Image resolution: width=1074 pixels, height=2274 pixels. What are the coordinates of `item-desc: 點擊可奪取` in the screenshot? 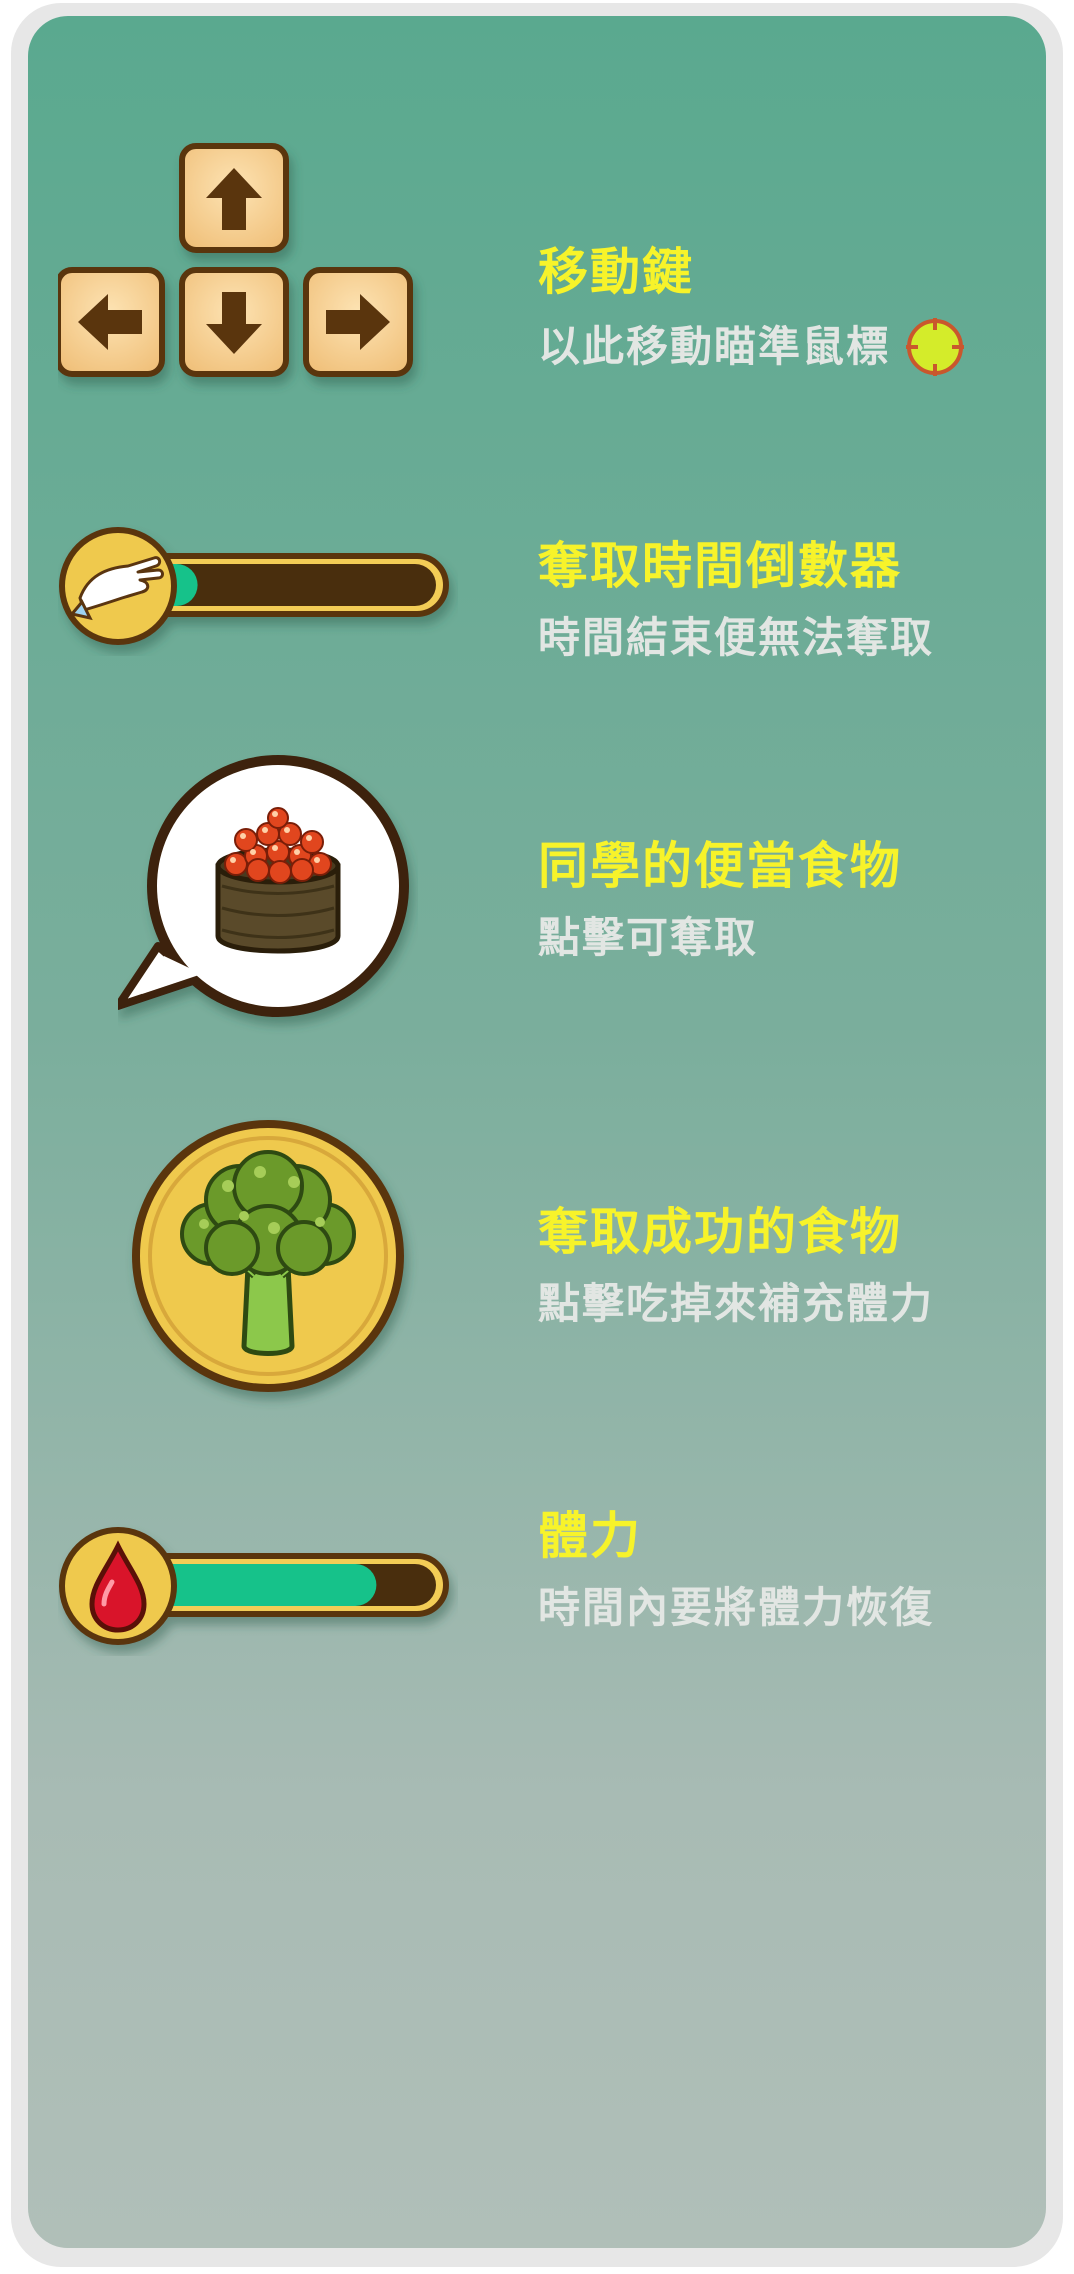 It's located at (648, 937).